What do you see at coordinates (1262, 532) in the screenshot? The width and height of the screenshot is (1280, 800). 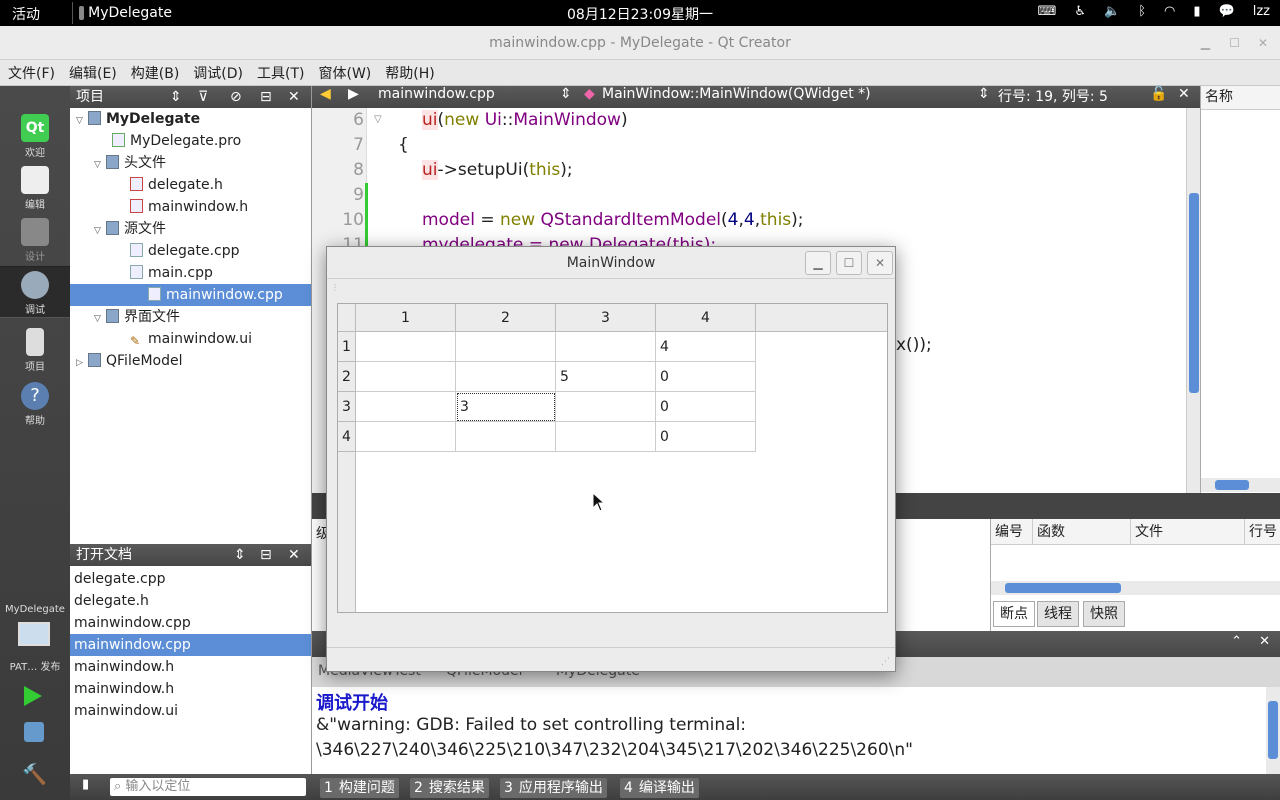 I see `column-header: 行号` at bounding box center [1262, 532].